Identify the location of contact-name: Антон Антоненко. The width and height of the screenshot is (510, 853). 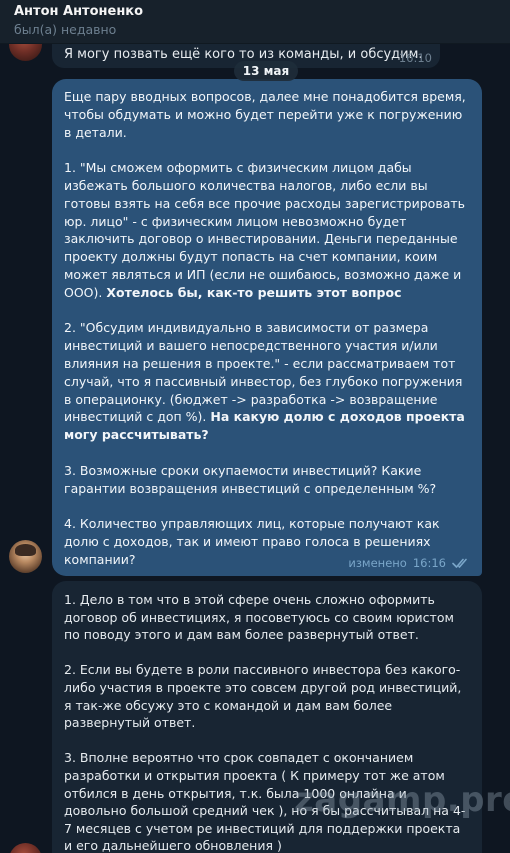
(262, 11).